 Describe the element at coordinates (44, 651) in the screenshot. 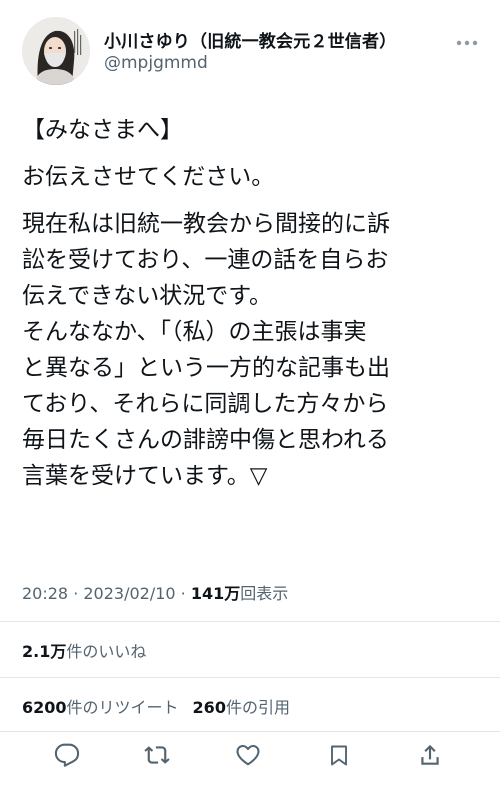

I see `likes-count: 2.1万` at that location.